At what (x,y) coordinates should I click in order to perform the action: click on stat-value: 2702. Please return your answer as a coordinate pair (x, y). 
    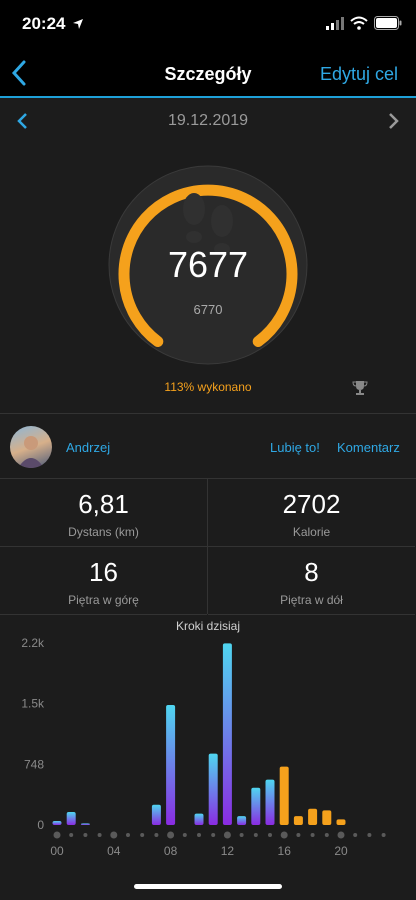
    Looking at the image, I should click on (311, 504).